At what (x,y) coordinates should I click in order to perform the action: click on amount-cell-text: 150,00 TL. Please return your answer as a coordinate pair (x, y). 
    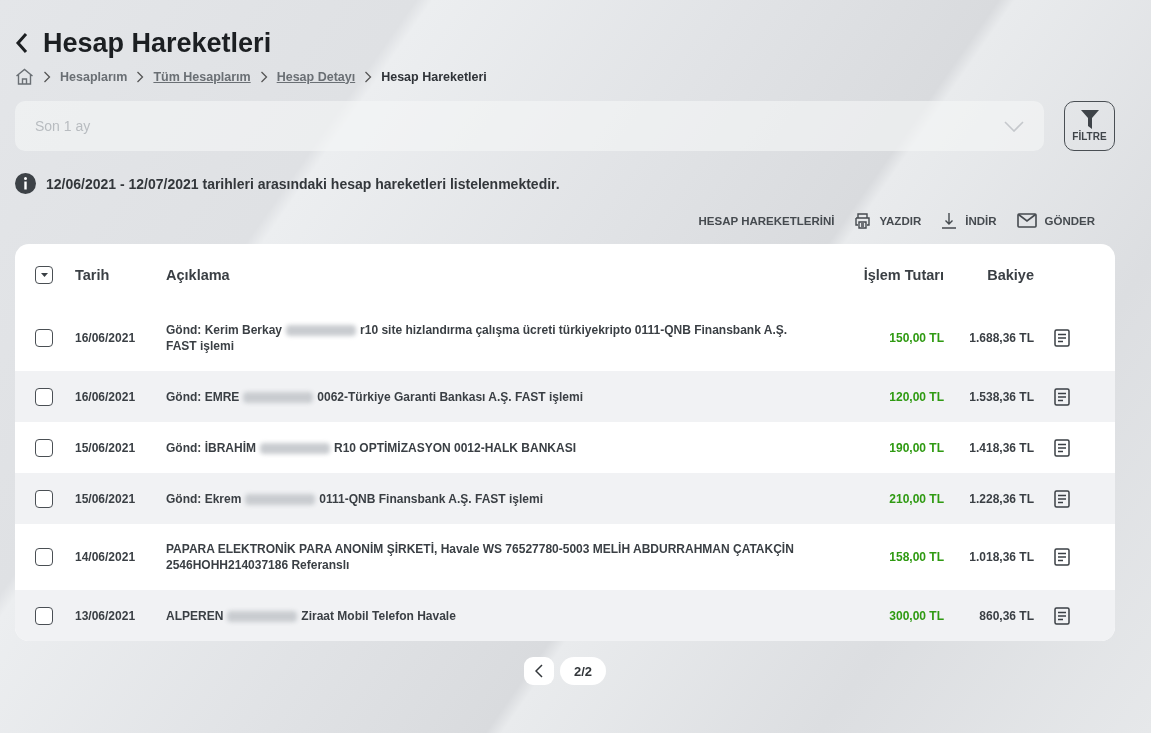
    Looking at the image, I should click on (916, 338).